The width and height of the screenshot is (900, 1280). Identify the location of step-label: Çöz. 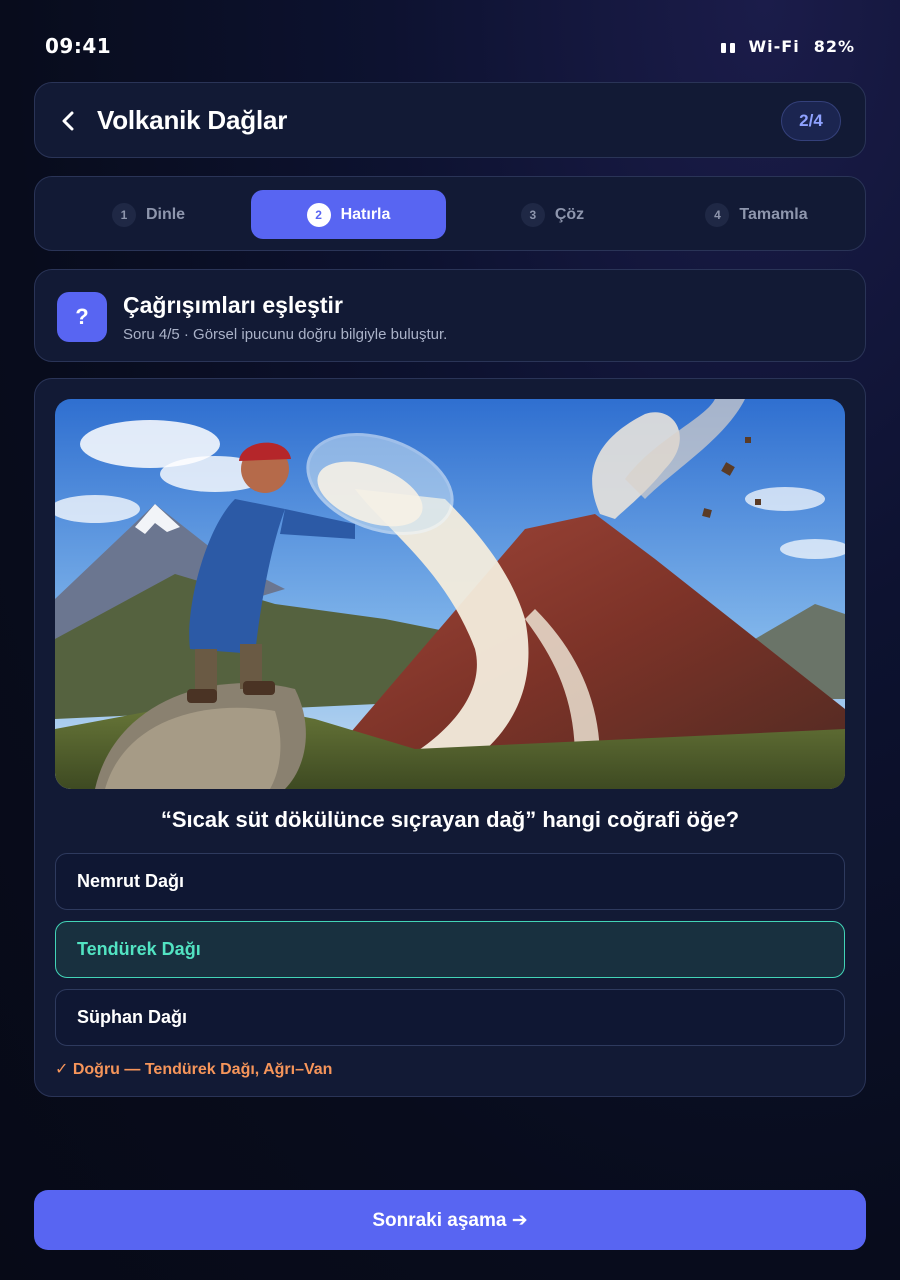
(569, 214).